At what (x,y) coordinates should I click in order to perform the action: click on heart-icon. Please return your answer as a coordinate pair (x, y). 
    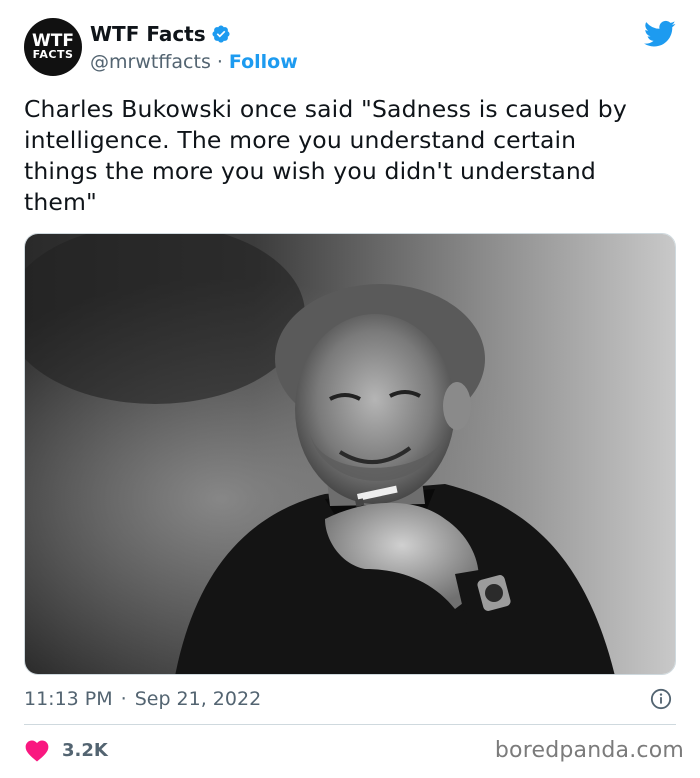
    Looking at the image, I should click on (37, 751).